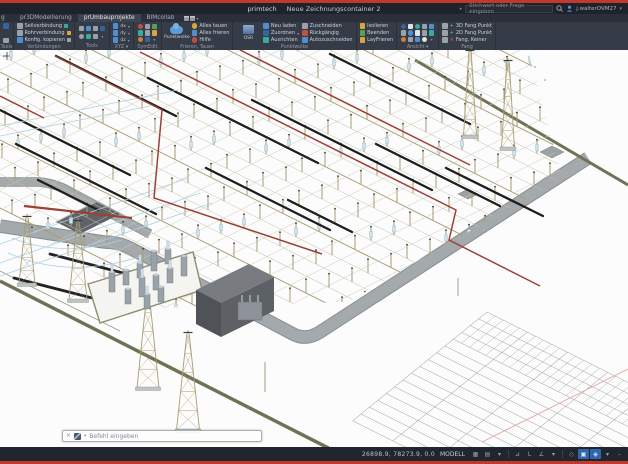 Image resolution: width=628 pixels, height=464 pixels. Describe the element at coordinates (431, 26) in the screenshot. I see `view-top-icon` at that location.